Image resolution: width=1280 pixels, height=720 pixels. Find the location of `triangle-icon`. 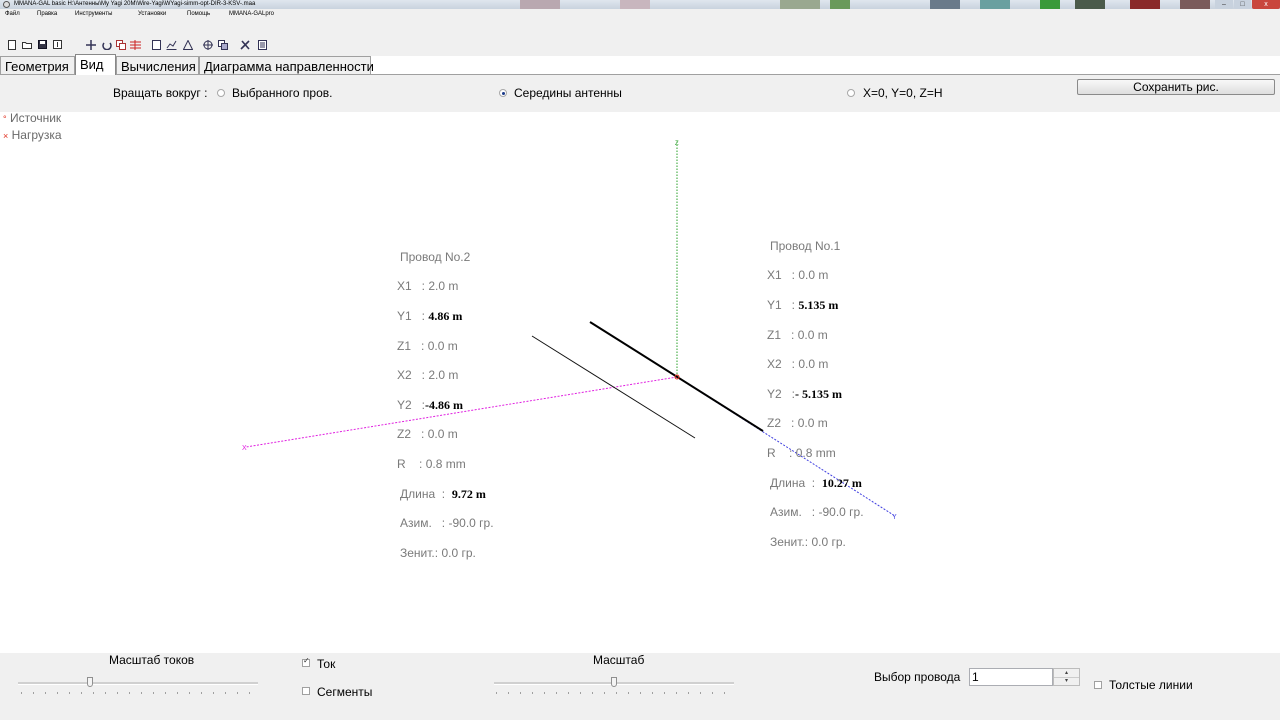

triangle-icon is located at coordinates (188, 45).